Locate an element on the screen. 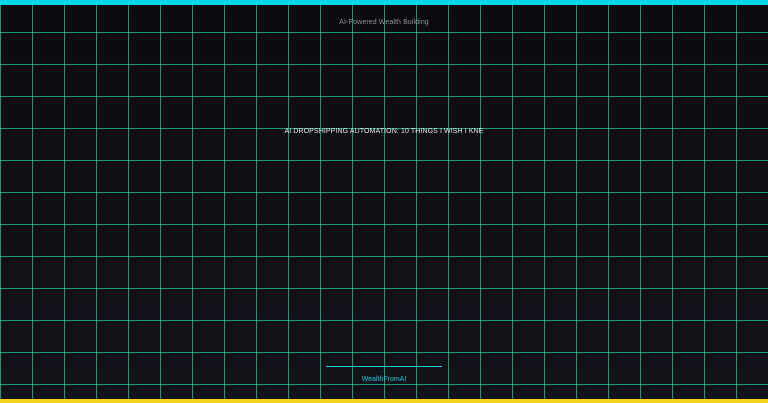 The image size is (768, 403). brand-underline is located at coordinates (384, 366).